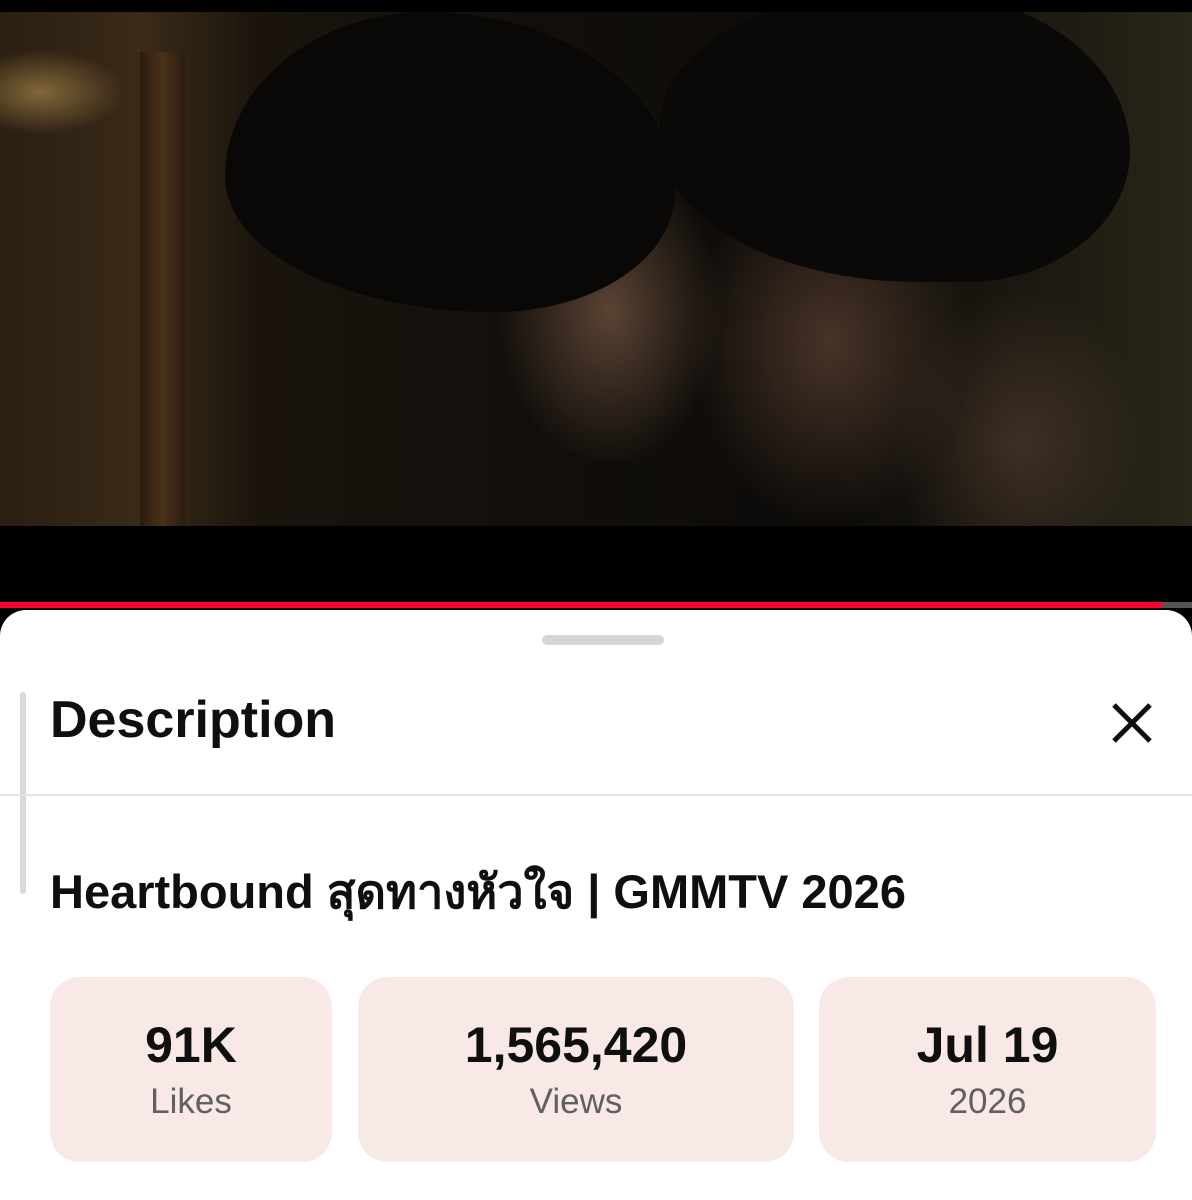 The image size is (1192, 1200). Describe the element at coordinates (596, 795) in the screenshot. I see `divider` at that location.